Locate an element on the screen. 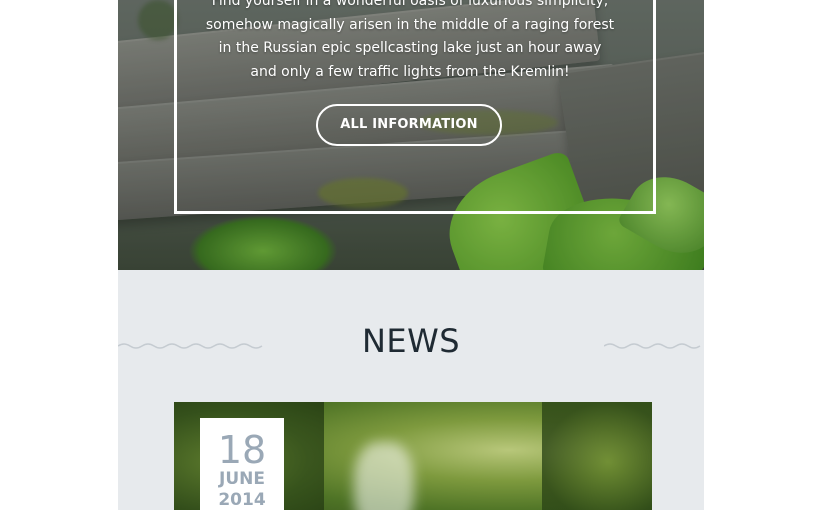  news-card: 18 JUNE 2014 is located at coordinates (413, 456).